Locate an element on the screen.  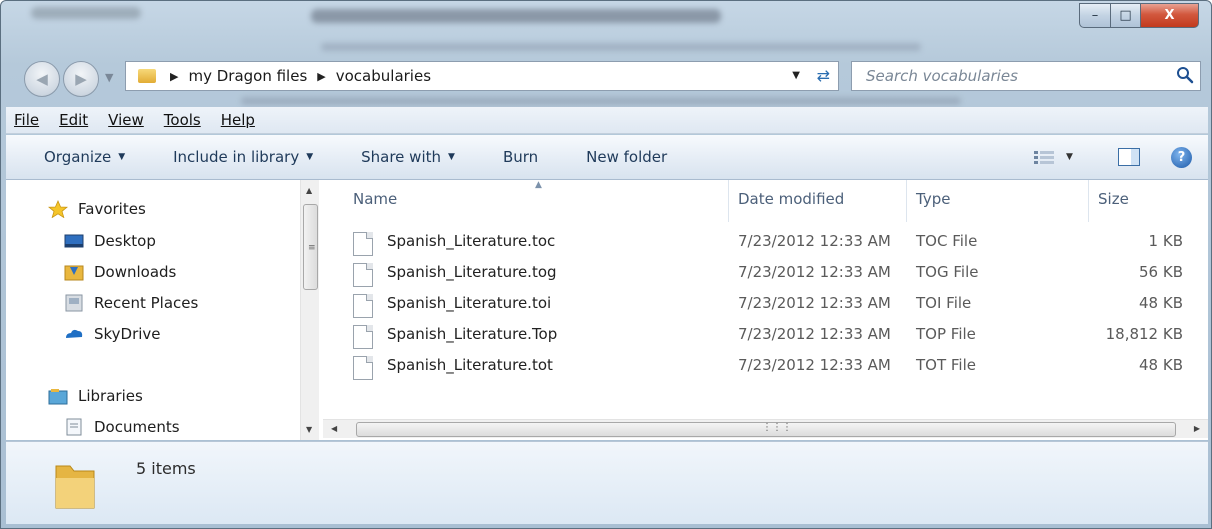
nav-favorites: Favorites is located at coordinates (97, 209).